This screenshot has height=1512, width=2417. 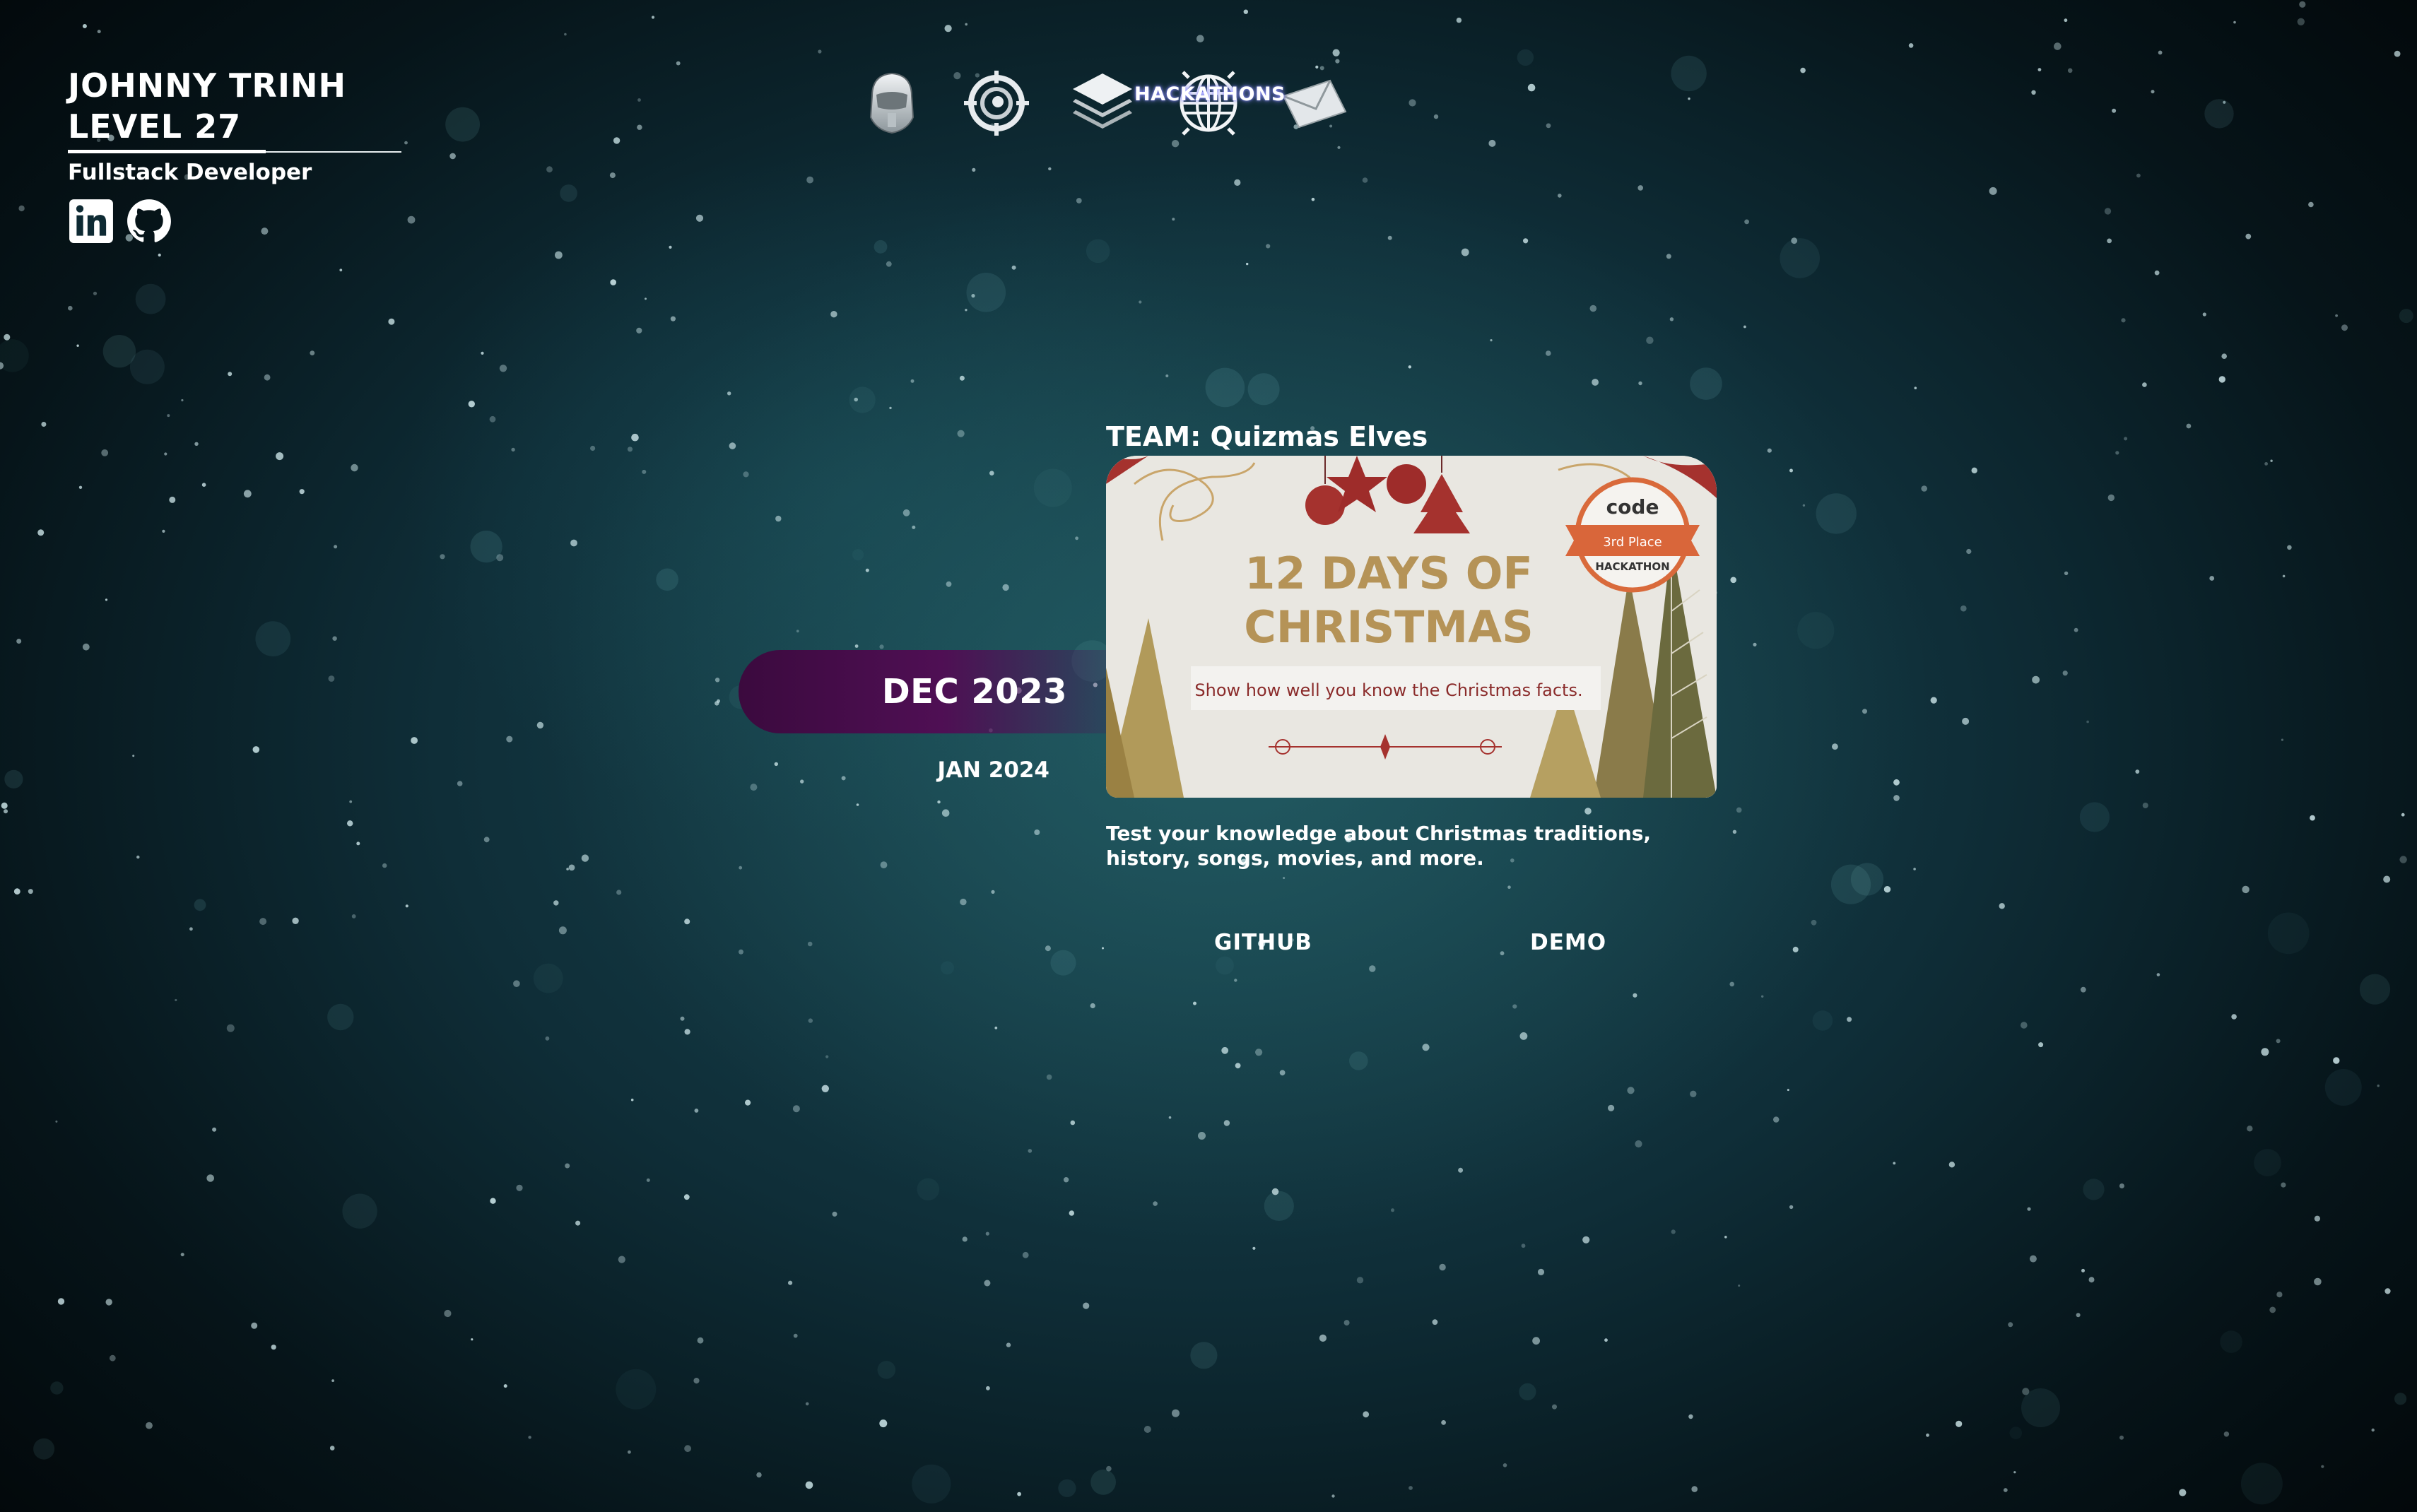 What do you see at coordinates (964, 770) in the screenshot?
I see `timeline-item: JAN 2024` at bounding box center [964, 770].